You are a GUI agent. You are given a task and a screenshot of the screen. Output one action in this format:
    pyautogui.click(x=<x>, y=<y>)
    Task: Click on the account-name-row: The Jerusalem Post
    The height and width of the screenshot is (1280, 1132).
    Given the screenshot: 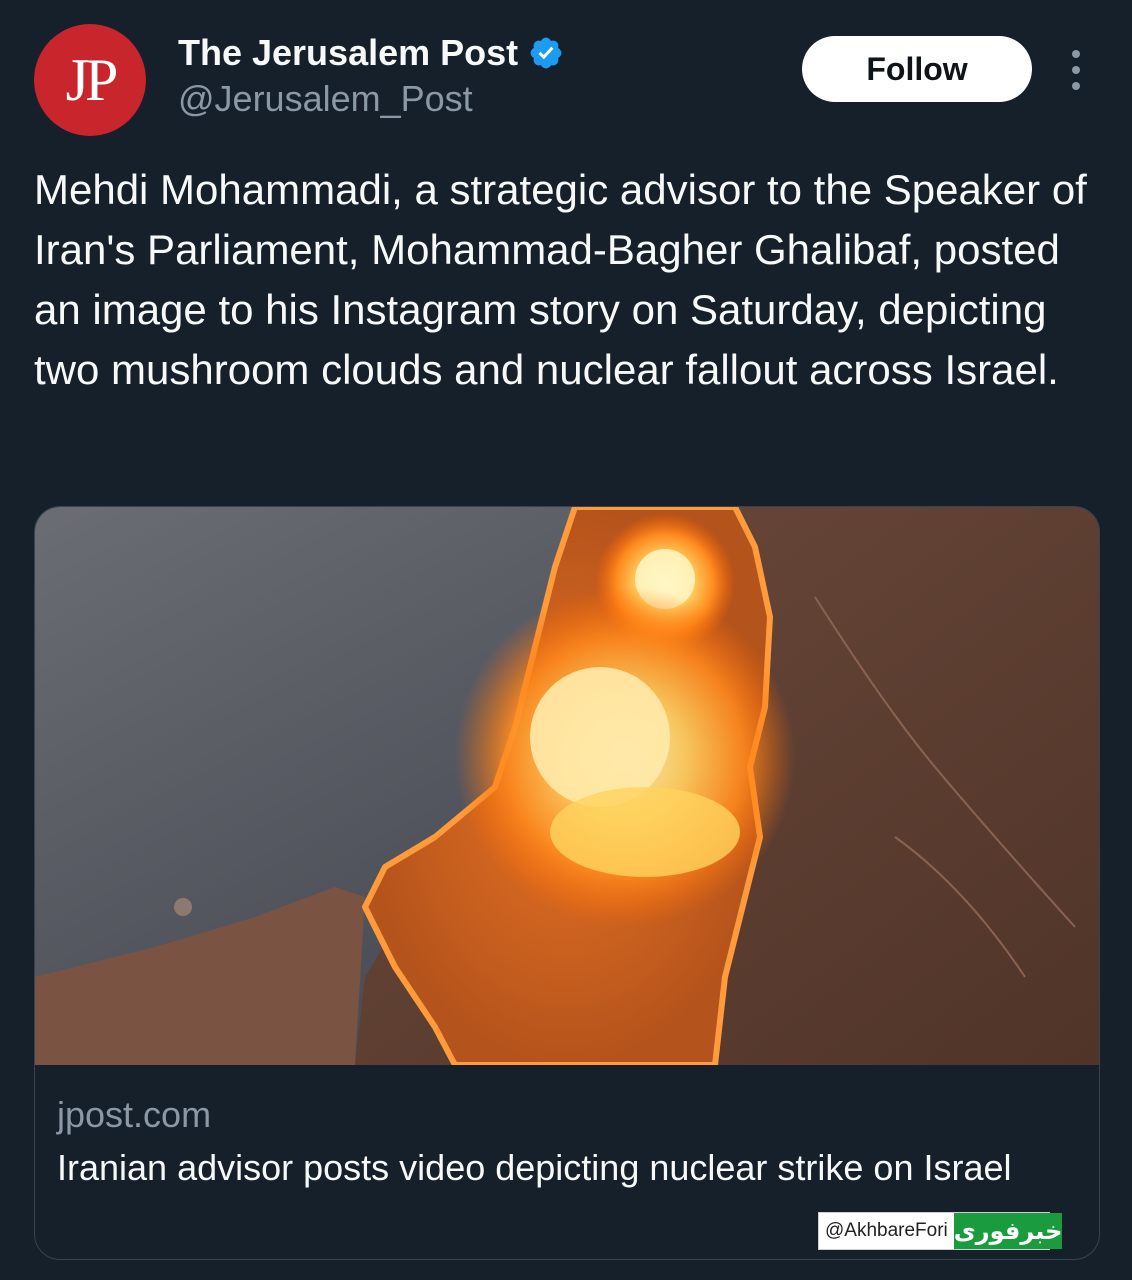 What is the action you would take?
    pyautogui.click(x=371, y=53)
    